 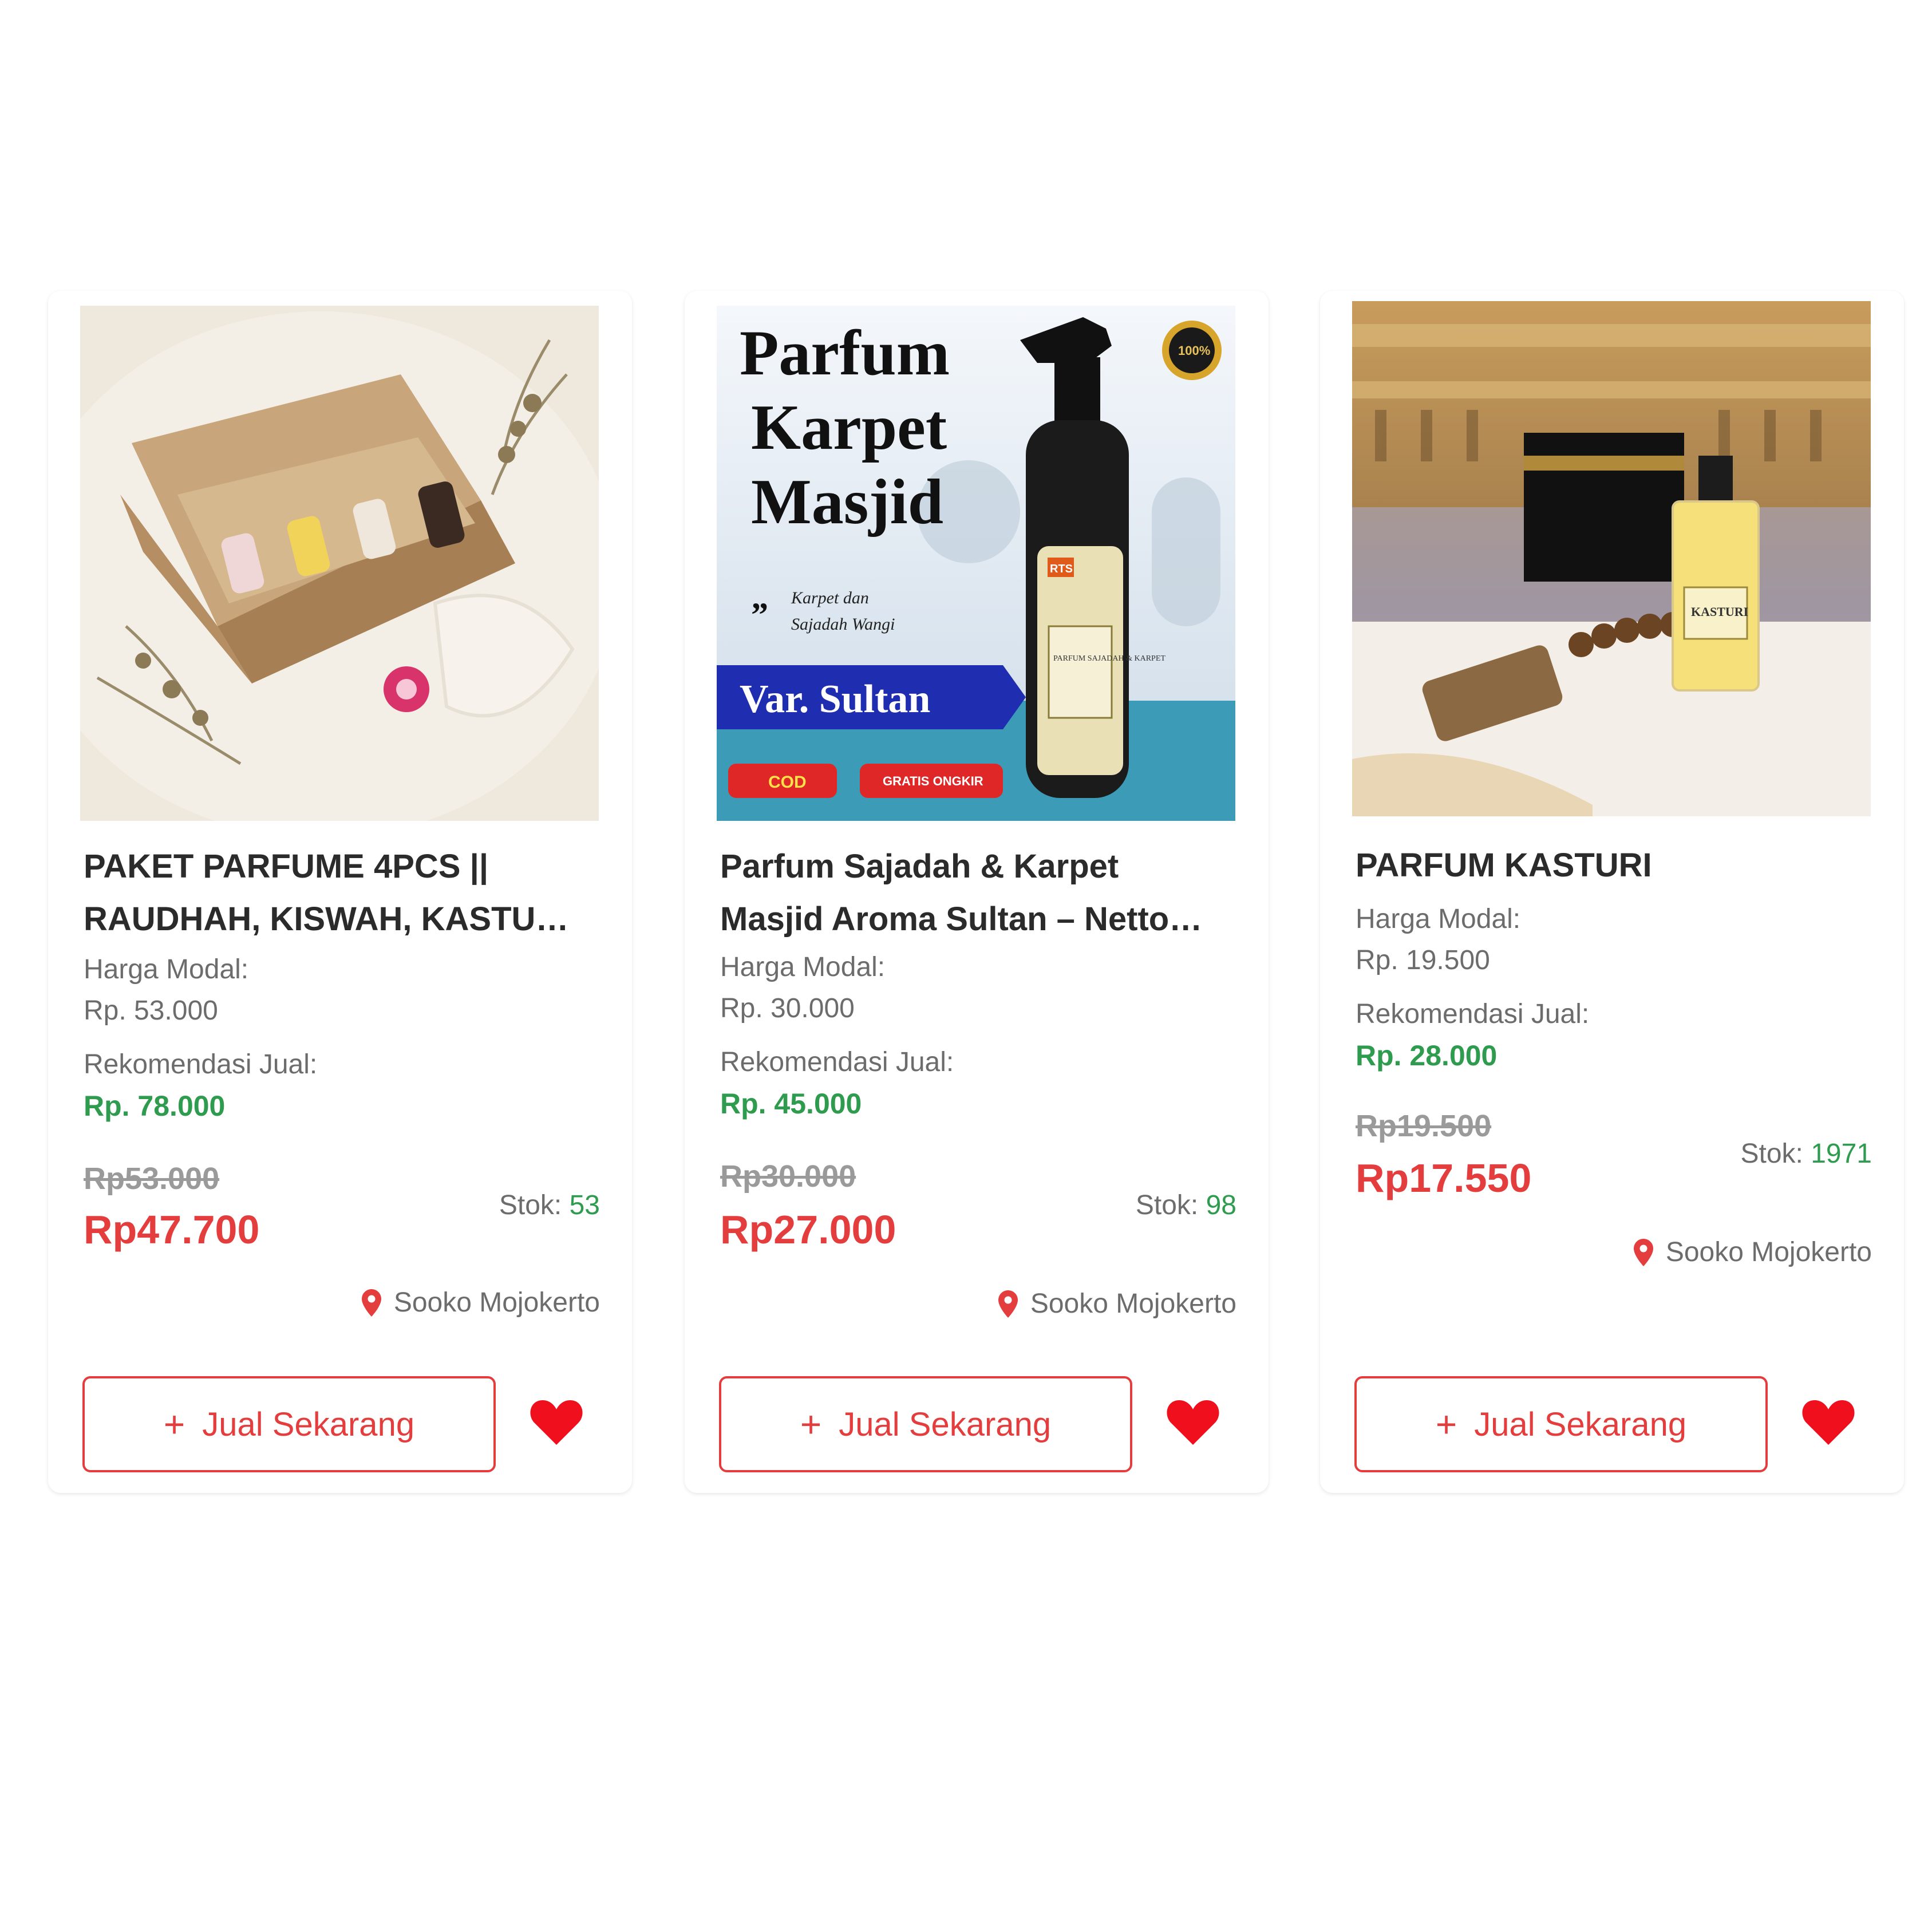 What do you see at coordinates (847, 502) in the screenshot?
I see `banner-headline-3: Masjid` at bounding box center [847, 502].